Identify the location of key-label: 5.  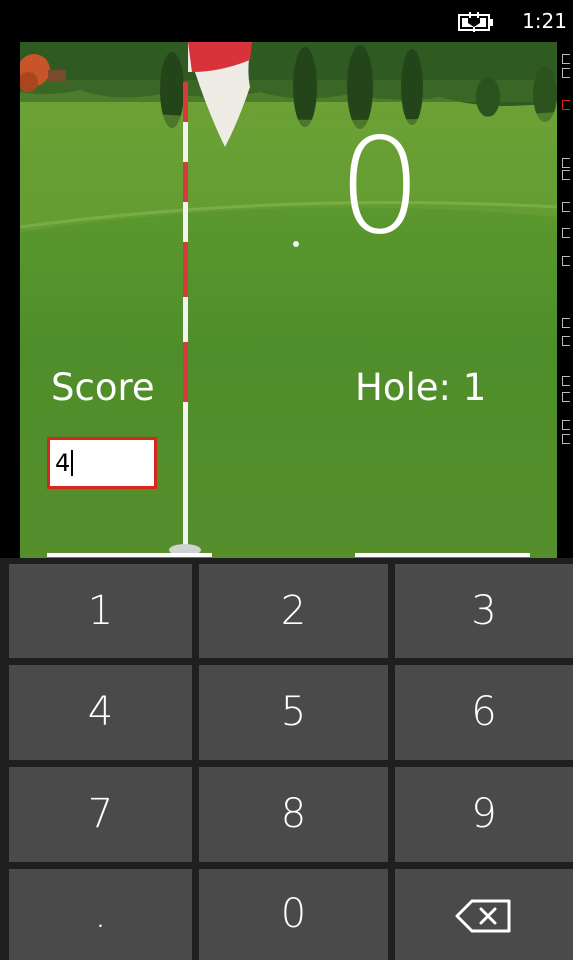
(293, 712).